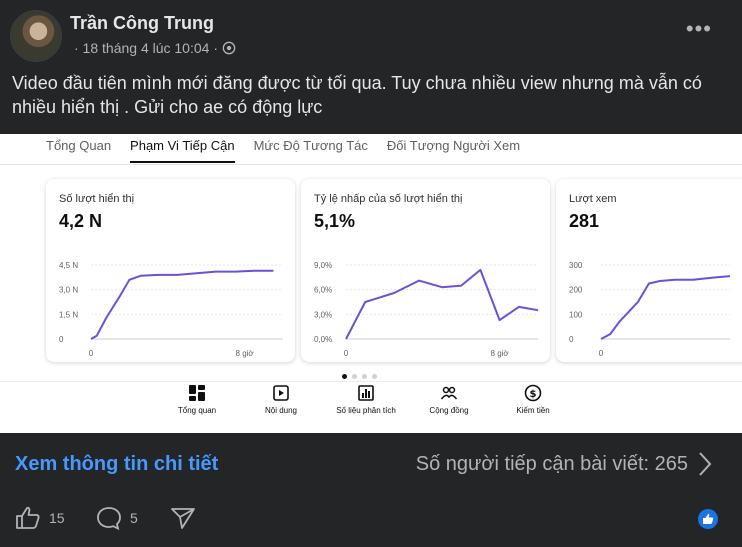 The width and height of the screenshot is (742, 547). What do you see at coordinates (576, 265) in the screenshot?
I see `y-tick-label: 300` at bounding box center [576, 265].